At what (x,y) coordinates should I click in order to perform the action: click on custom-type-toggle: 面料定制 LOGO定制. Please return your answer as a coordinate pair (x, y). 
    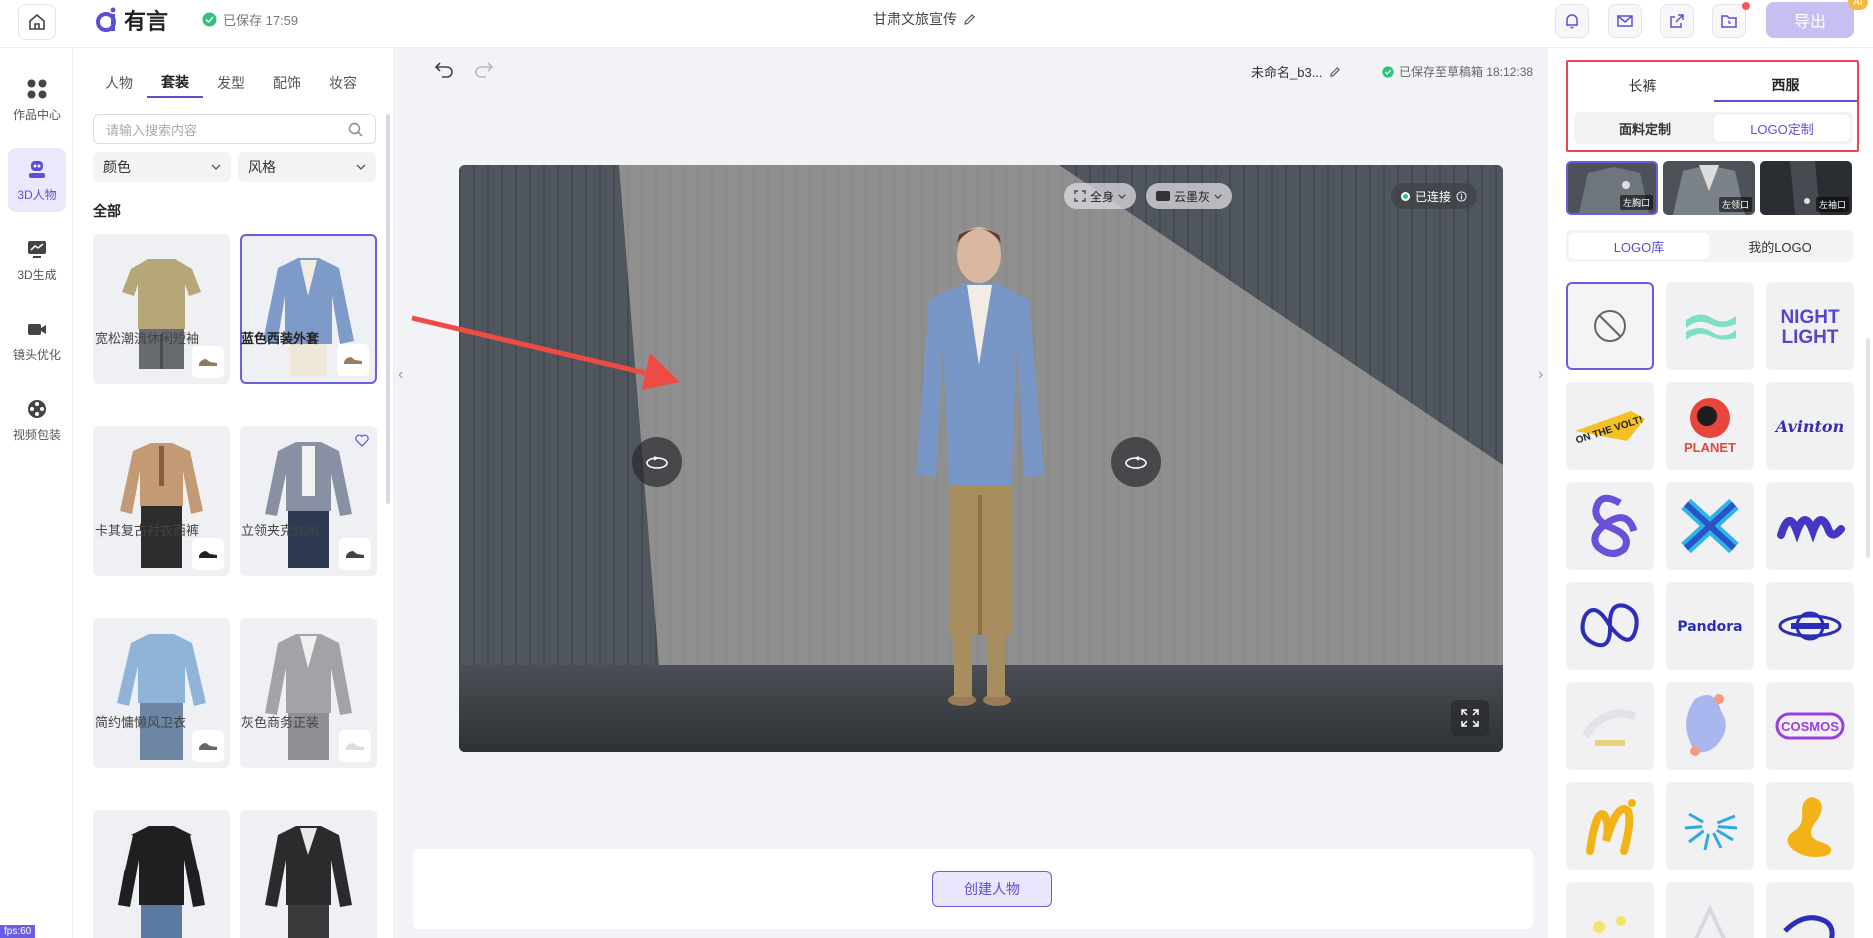
    Looking at the image, I should click on (1713, 128).